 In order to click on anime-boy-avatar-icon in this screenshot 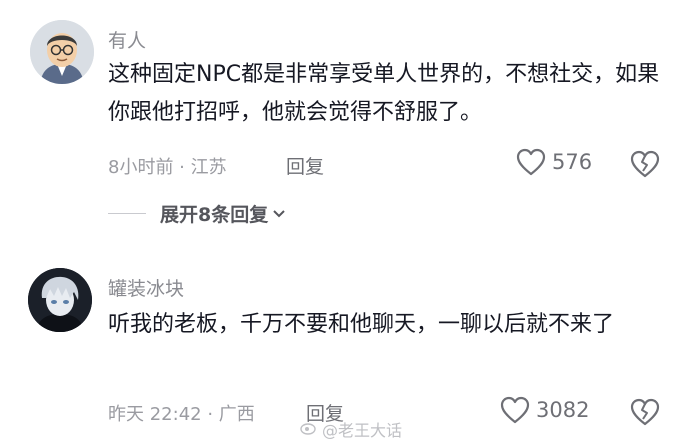, I will do `click(60, 300)`.